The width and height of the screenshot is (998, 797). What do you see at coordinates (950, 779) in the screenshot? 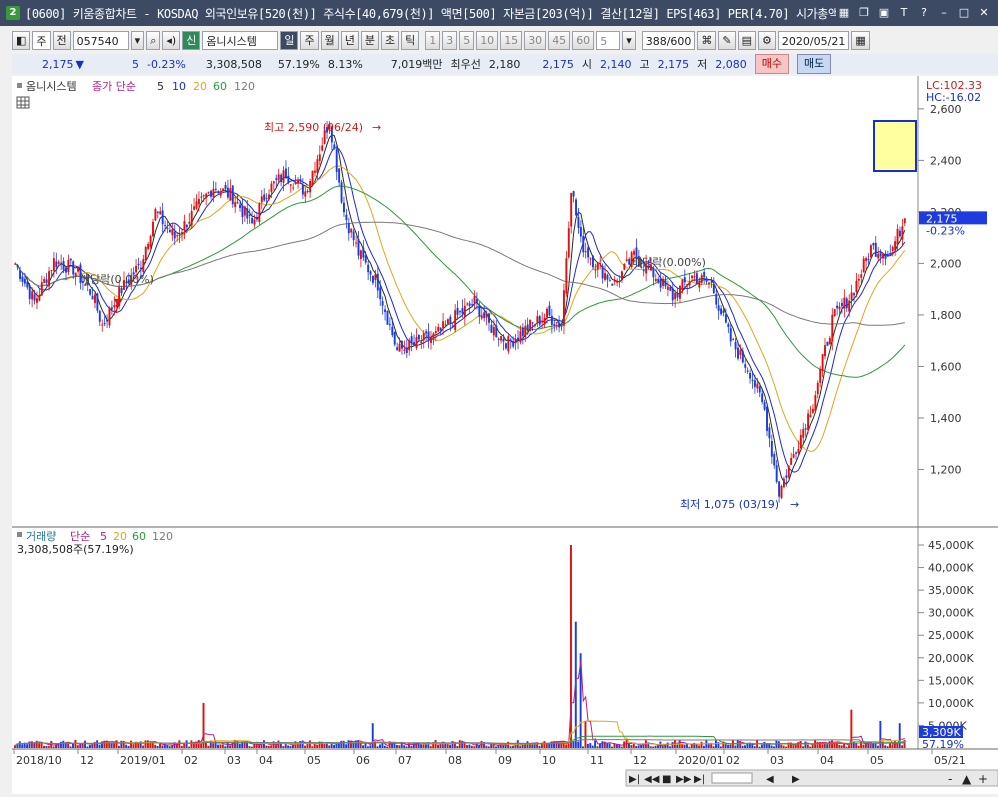
I see `zoom-out-icon: -` at bounding box center [950, 779].